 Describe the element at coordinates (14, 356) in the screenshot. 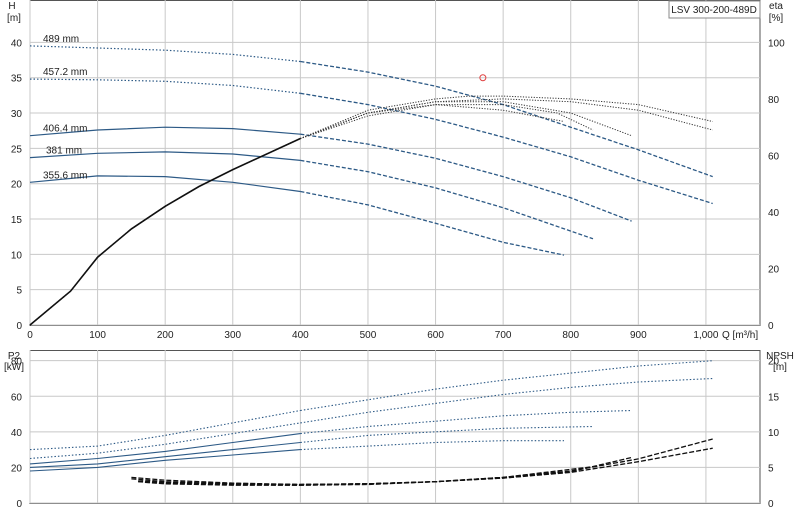

I see `y-axis-label: P2` at that location.